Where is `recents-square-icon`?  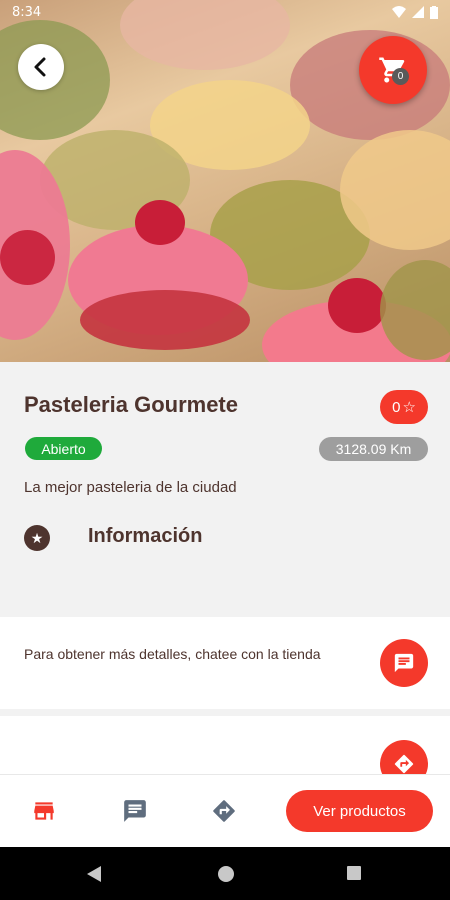 recents-square-icon is located at coordinates (354, 873).